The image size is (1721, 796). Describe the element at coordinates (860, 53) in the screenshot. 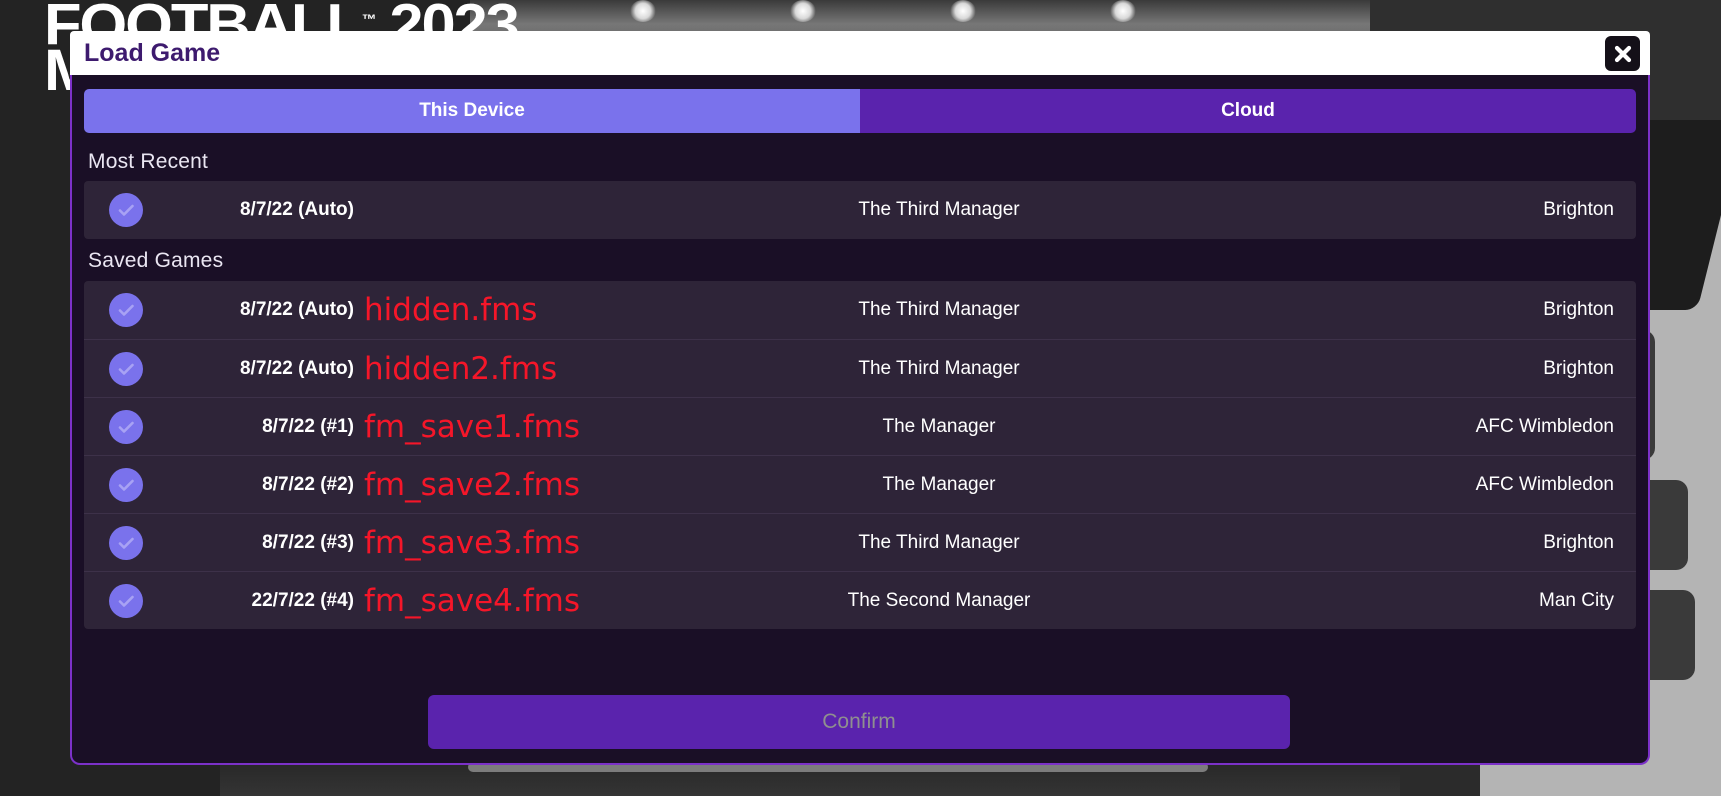

I see `dialog-titlebar: Load Game` at that location.